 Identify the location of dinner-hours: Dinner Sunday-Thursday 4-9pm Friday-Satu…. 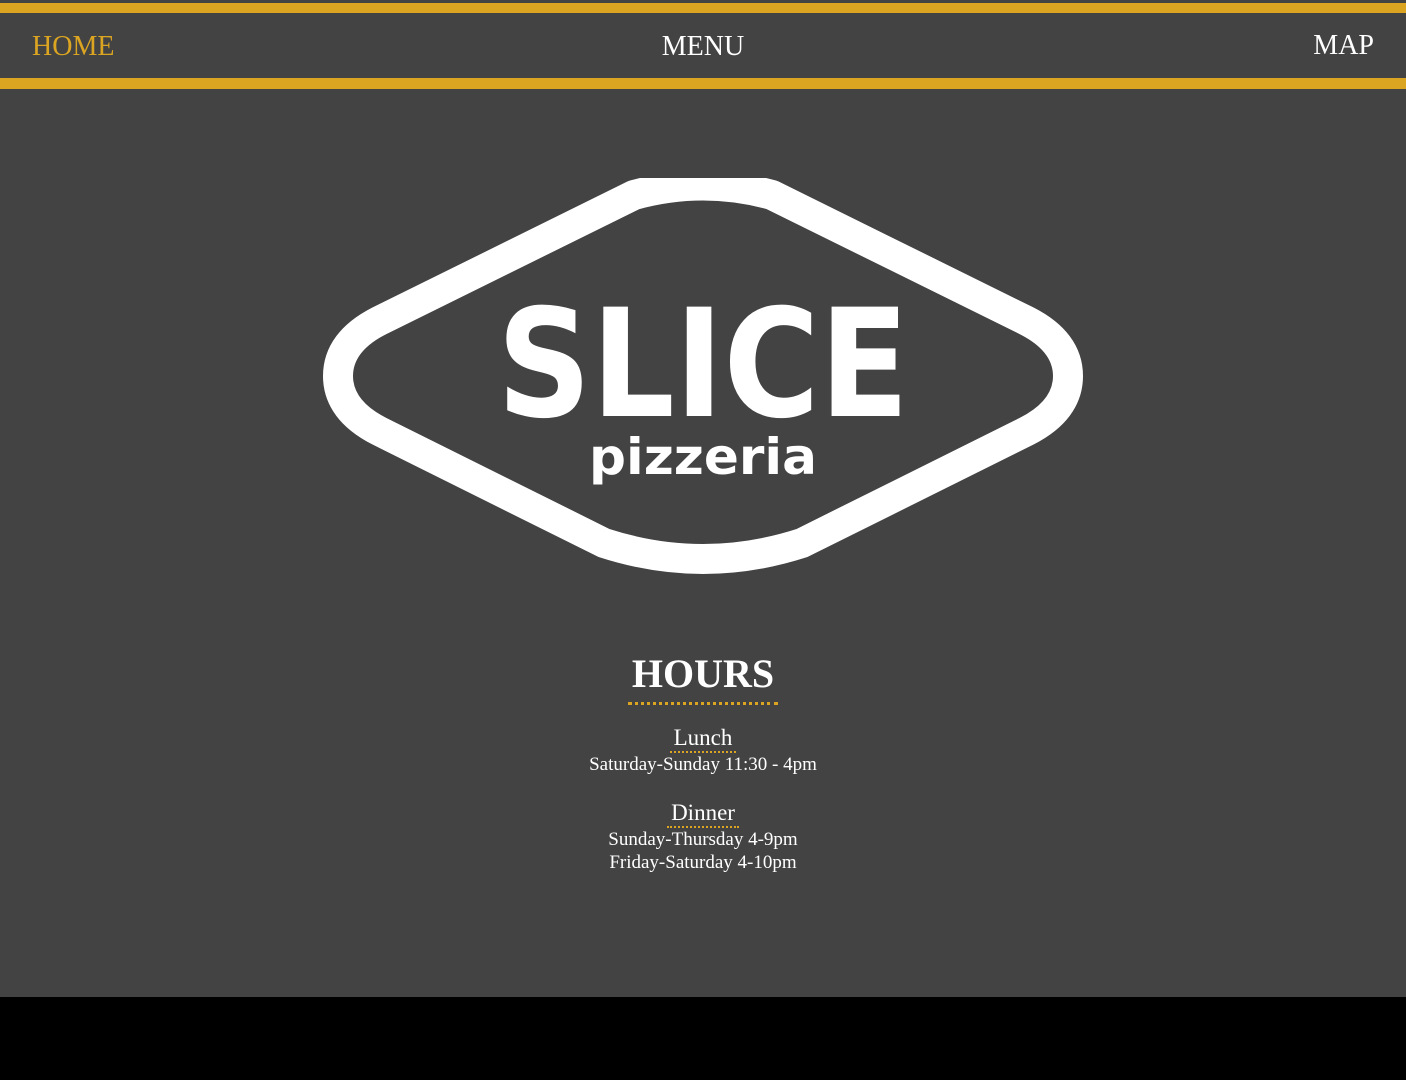
(703, 837).